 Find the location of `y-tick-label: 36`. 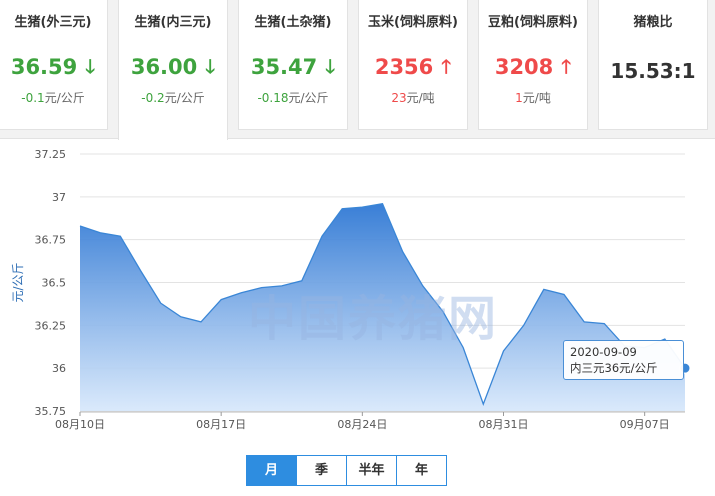

y-tick-label: 36 is located at coordinates (59, 368).